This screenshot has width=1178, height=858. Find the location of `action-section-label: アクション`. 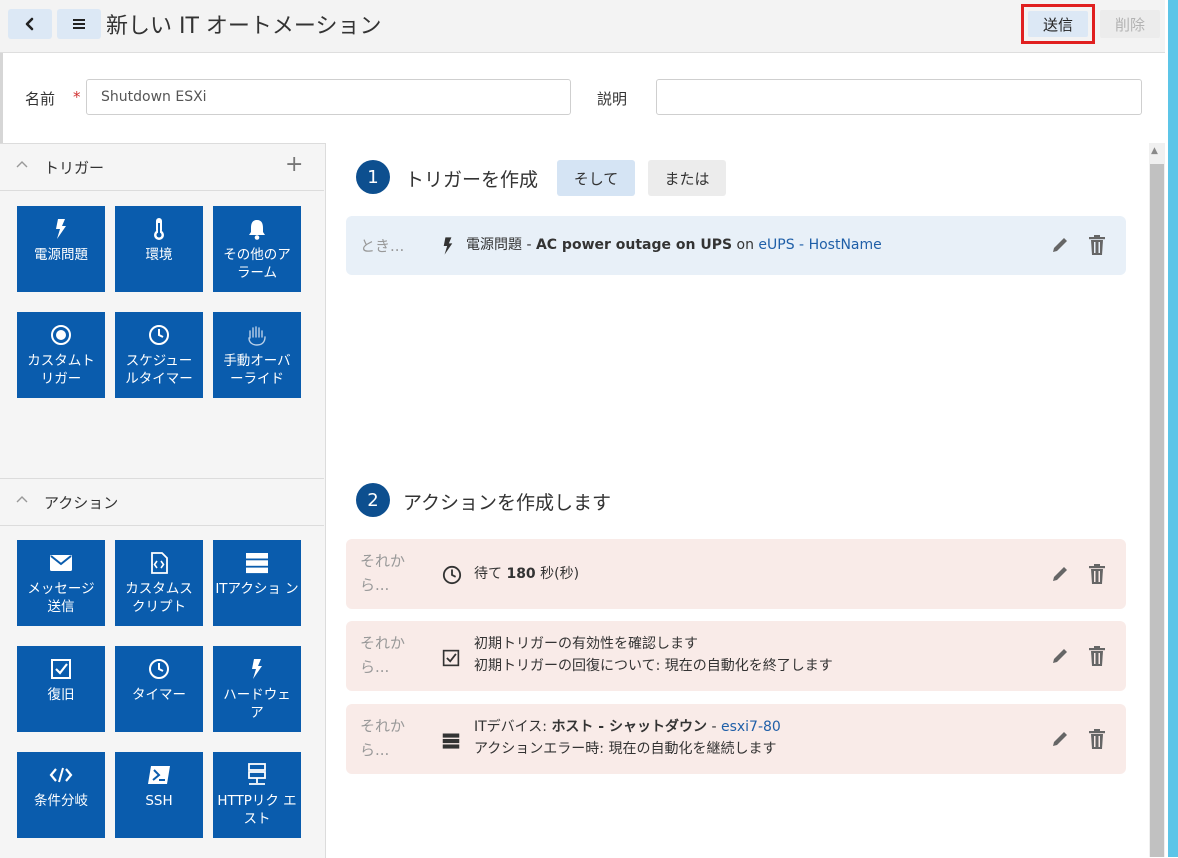

action-section-label: アクション is located at coordinates (81, 503).